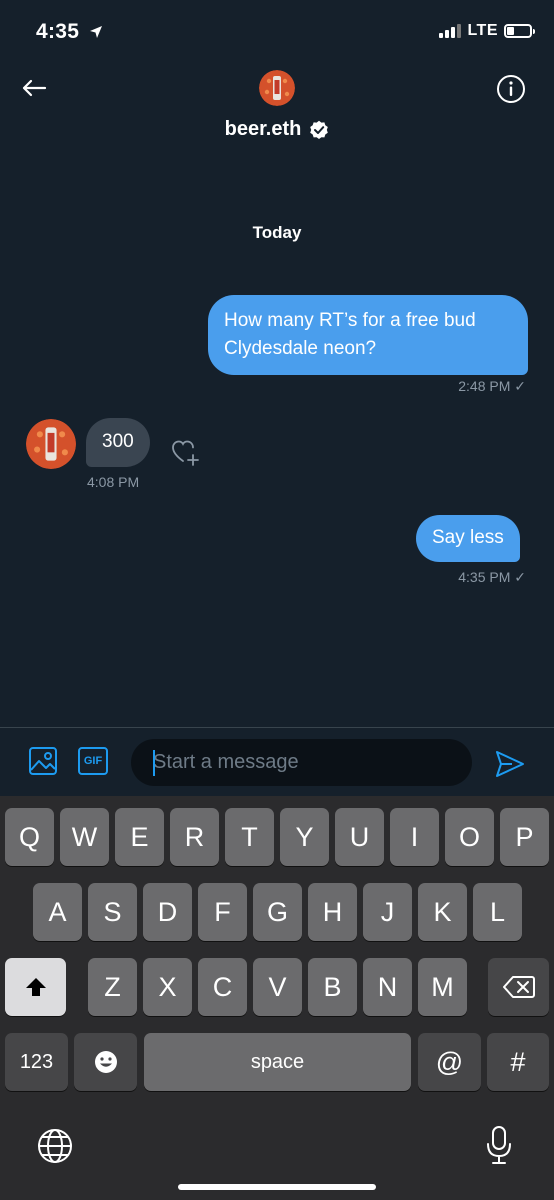 Image resolution: width=554 pixels, height=1200 pixels. Describe the element at coordinates (332, 987) in the screenshot. I see `key-b: B` at that location.